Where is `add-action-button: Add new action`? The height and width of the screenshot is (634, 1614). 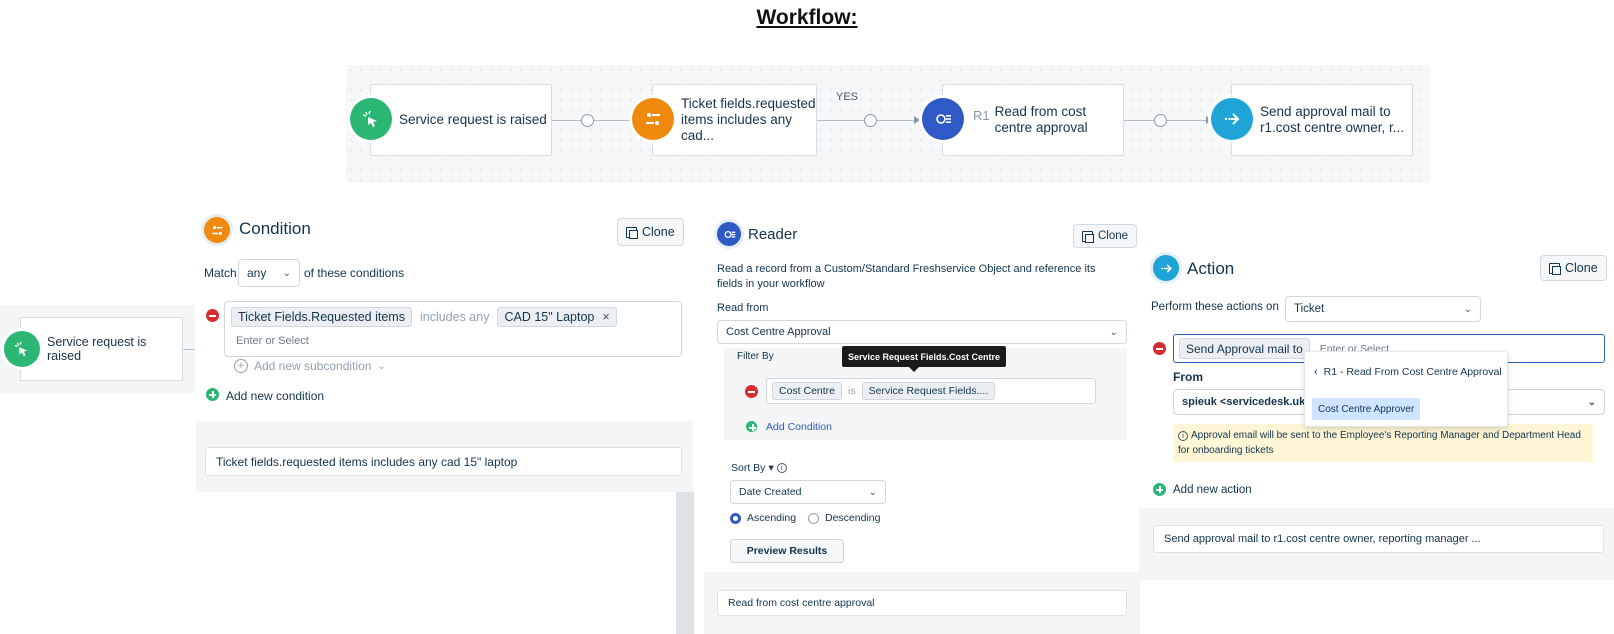
add-action-button: Add new action is located at coordinates (1212, 490).